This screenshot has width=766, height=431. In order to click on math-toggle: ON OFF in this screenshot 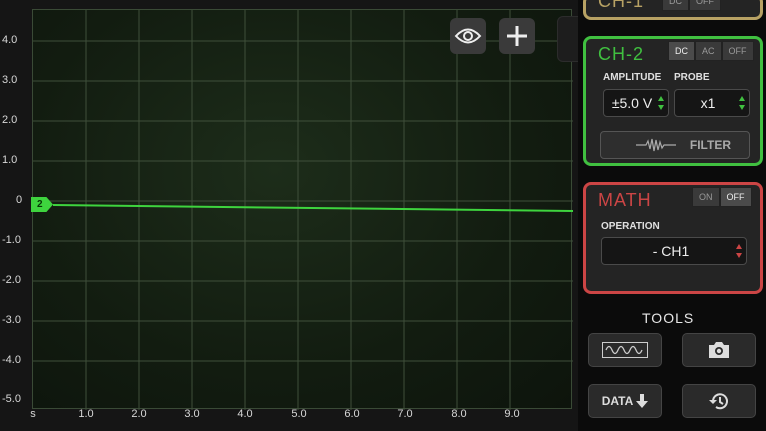, I will do `click(722, 197)`.